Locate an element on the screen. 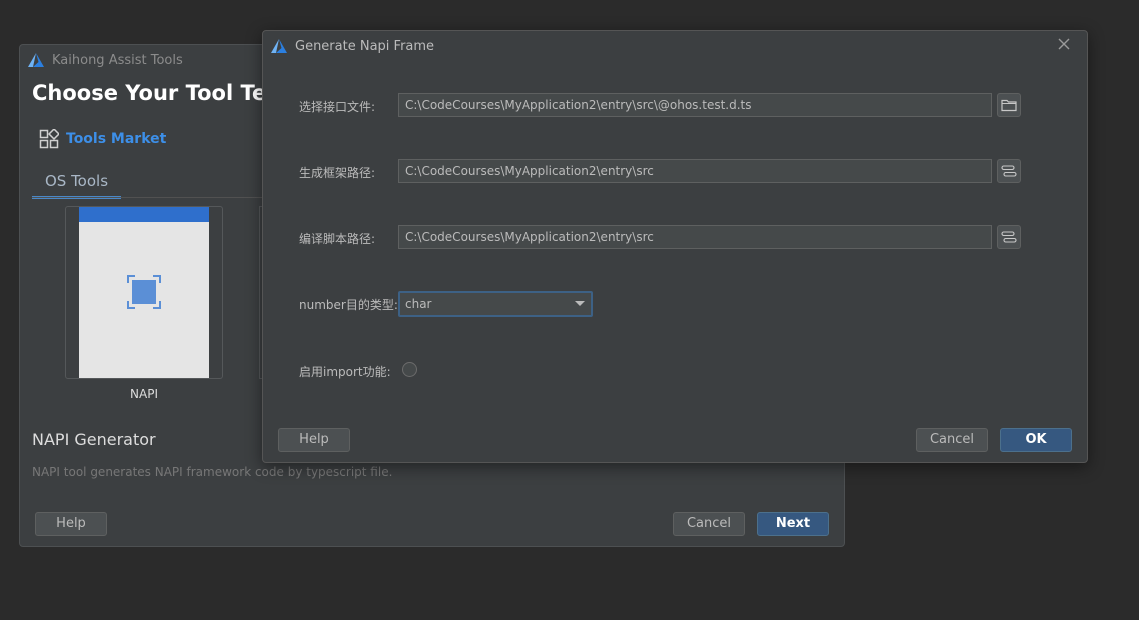 The height and width of the screenshot is (620, 1139). napi-tool-card is located at coordinates (144, 292).